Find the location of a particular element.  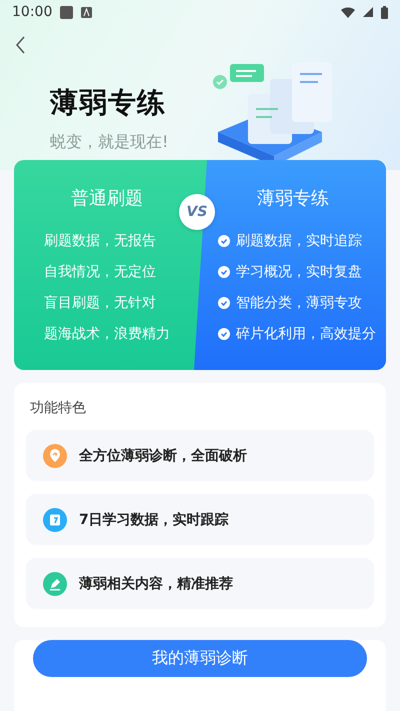

calendar-icon is located at coordinates (55, 520).